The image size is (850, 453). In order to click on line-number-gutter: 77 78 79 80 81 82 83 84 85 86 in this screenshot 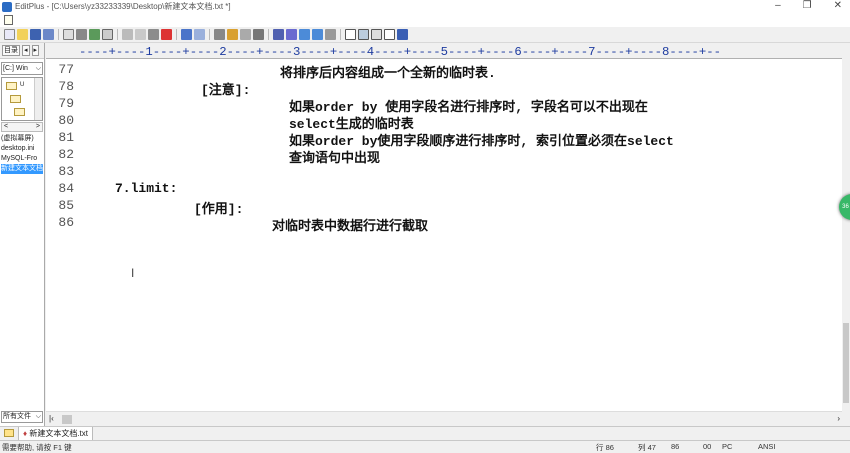, I will do `click(61, 235)`.